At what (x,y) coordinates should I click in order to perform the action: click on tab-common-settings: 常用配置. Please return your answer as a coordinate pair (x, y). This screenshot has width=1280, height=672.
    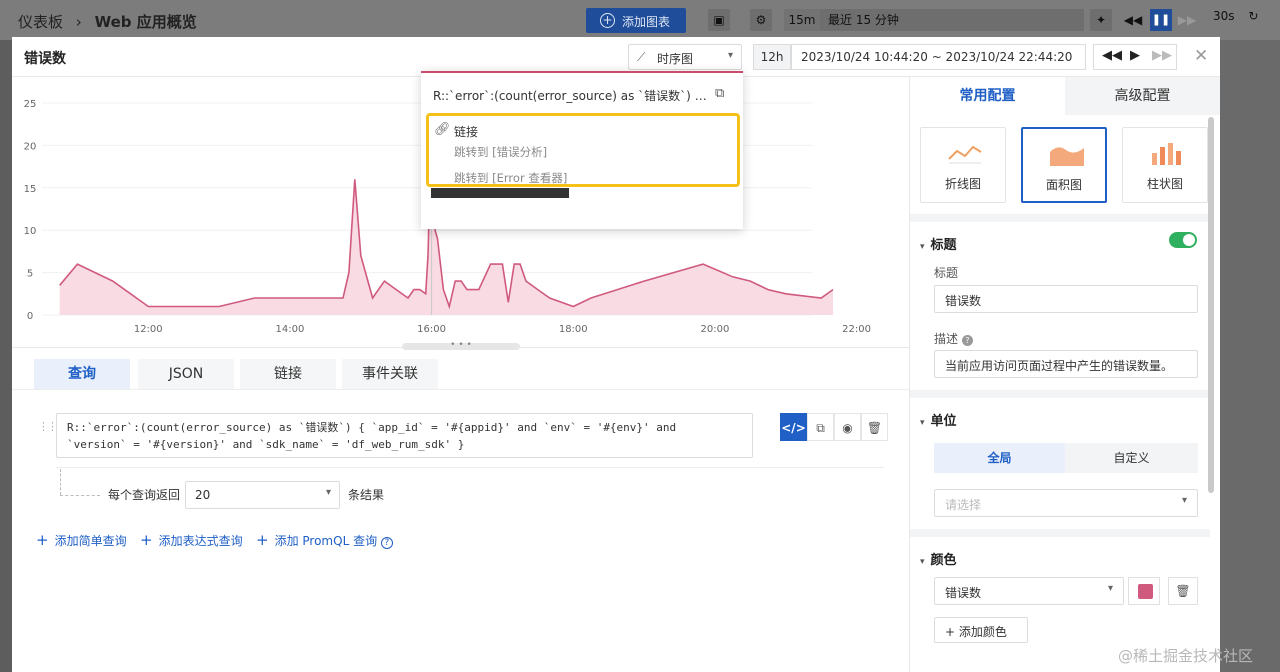
    Looking at the image, I should click on (987, 96).